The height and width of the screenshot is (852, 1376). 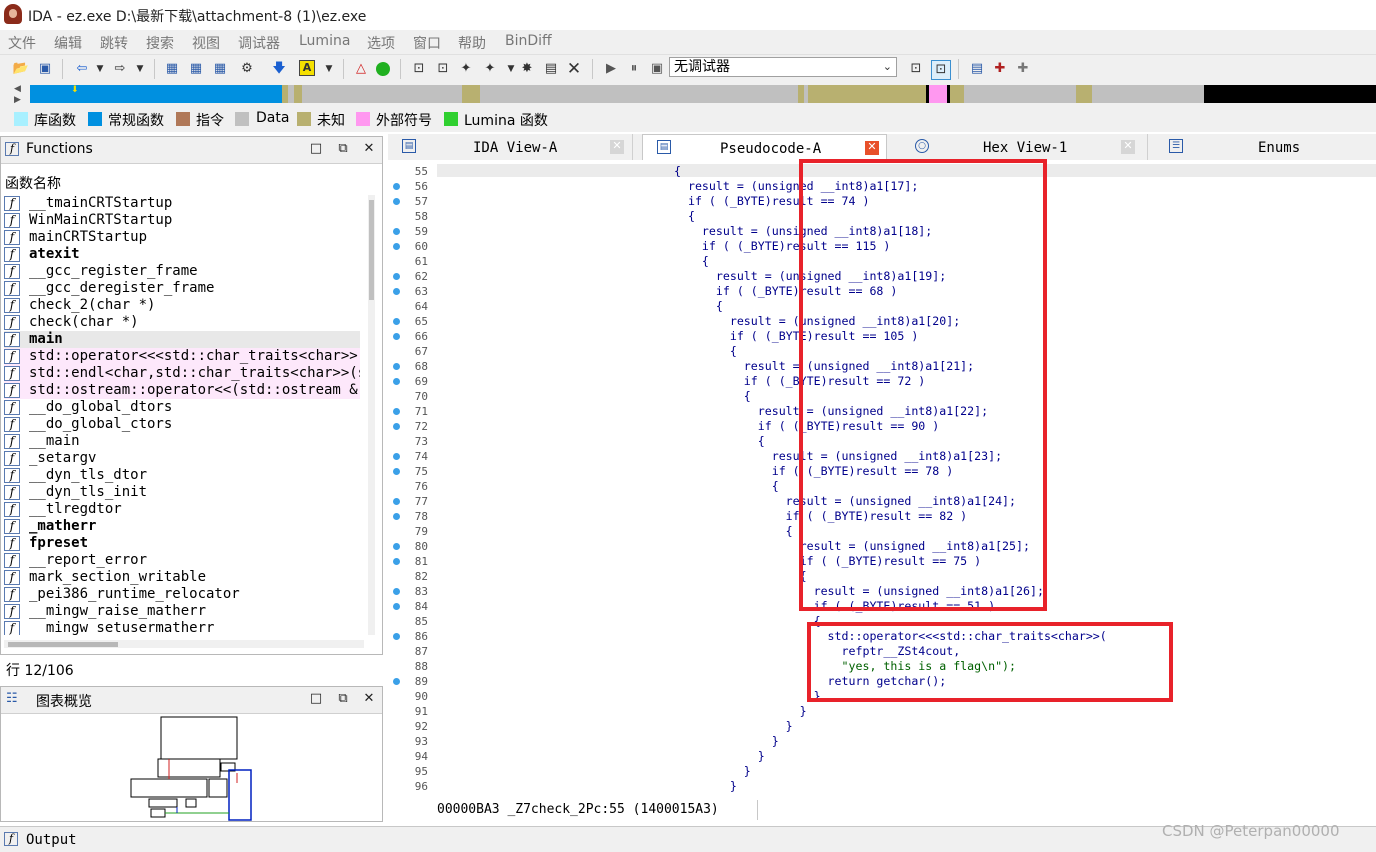 What do you see at coordinates (182, 271) in the screenshot?
I see `function-list-item: f __gcc_register_frame` at bounding box center [182, 271].